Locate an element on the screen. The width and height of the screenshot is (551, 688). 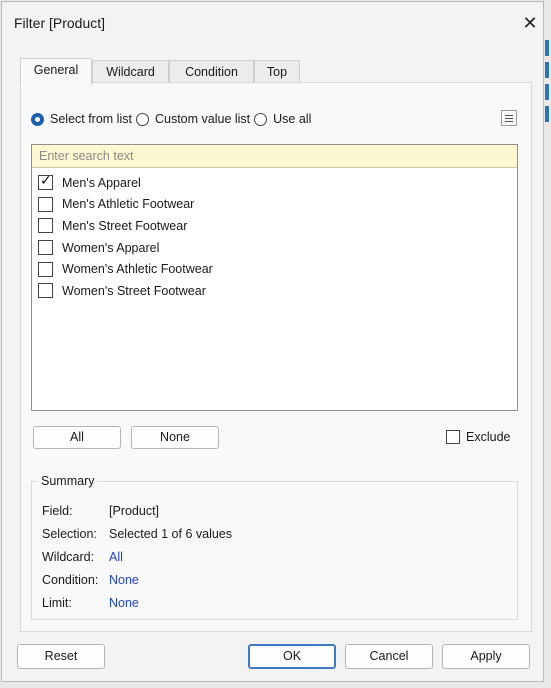
summary-label: Limit: is located at coordinates (57, 603).